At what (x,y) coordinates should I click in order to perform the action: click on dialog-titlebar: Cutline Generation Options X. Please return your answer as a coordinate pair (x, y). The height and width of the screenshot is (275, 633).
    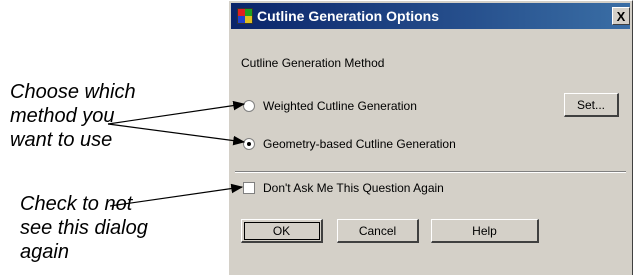
    Looking at the image, I should click on (430, 16).